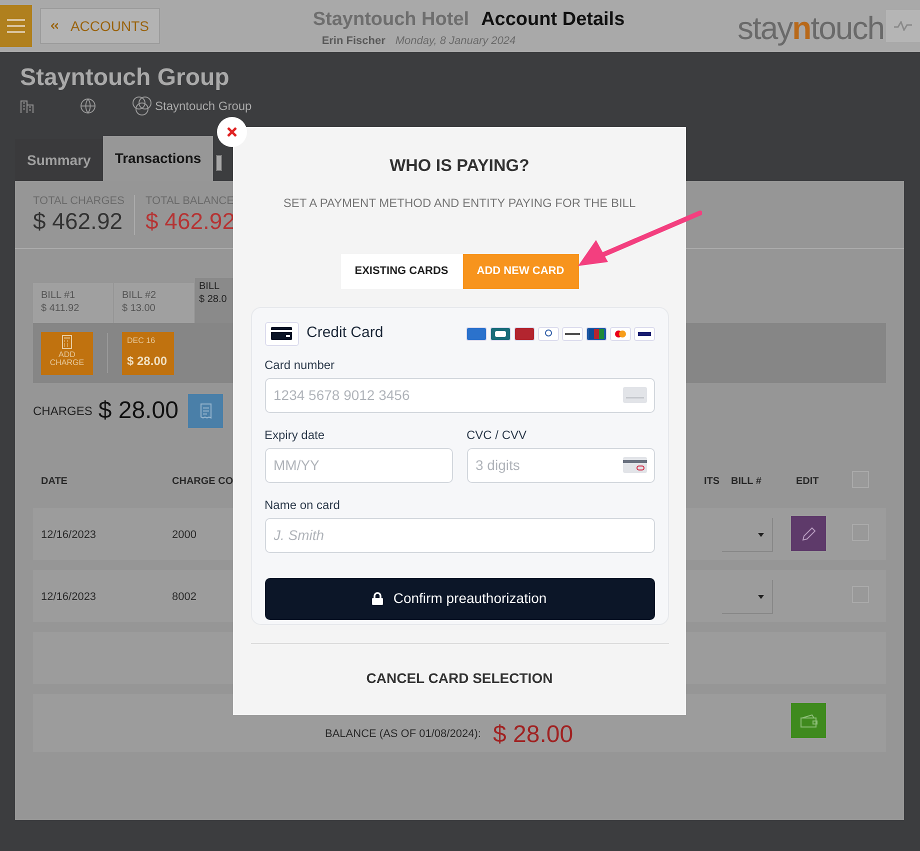 Image resolution: width=920 pixels, height=851 pixels. What do you see at coordinates (712, 482) in the screenshot?
I see `column-header: ITS` at bounding box center [712, 482].